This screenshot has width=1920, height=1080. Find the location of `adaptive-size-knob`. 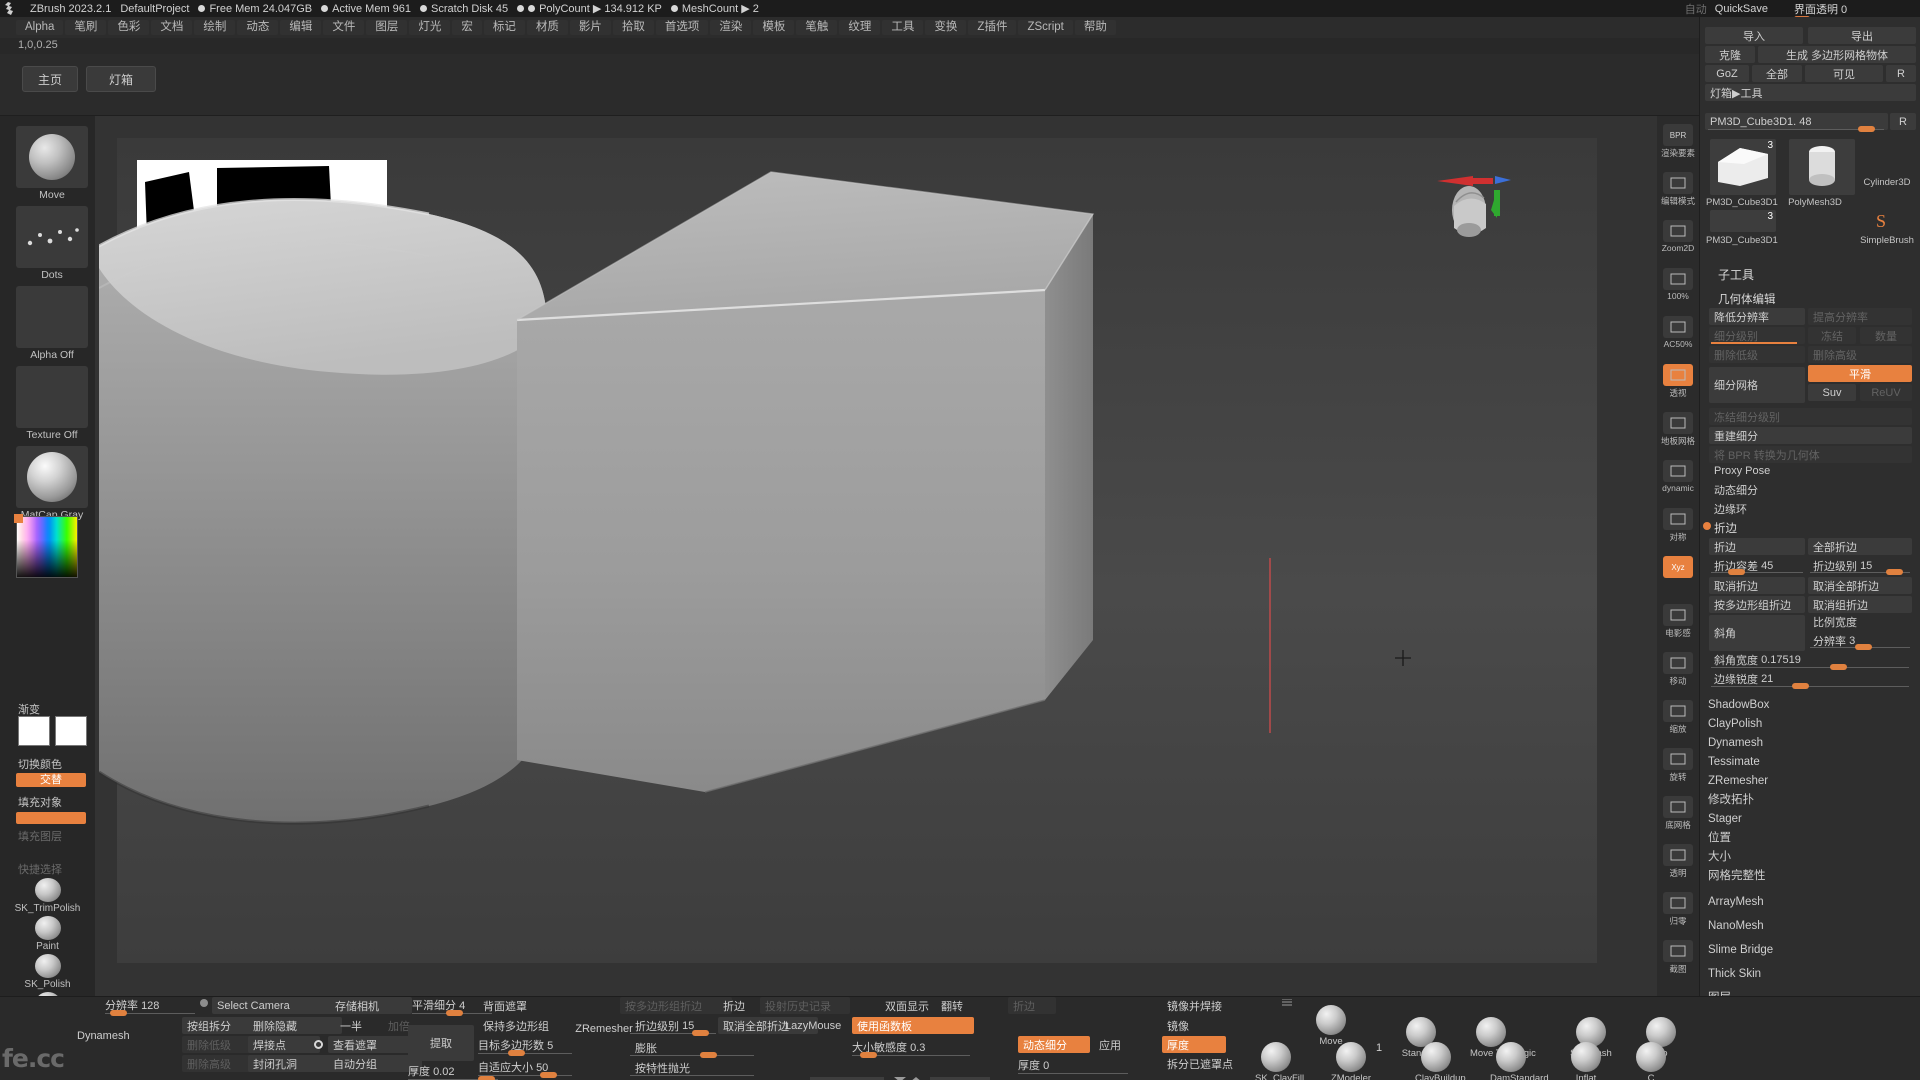

adaptive-size-knob is located at coordinates (548, 1075).